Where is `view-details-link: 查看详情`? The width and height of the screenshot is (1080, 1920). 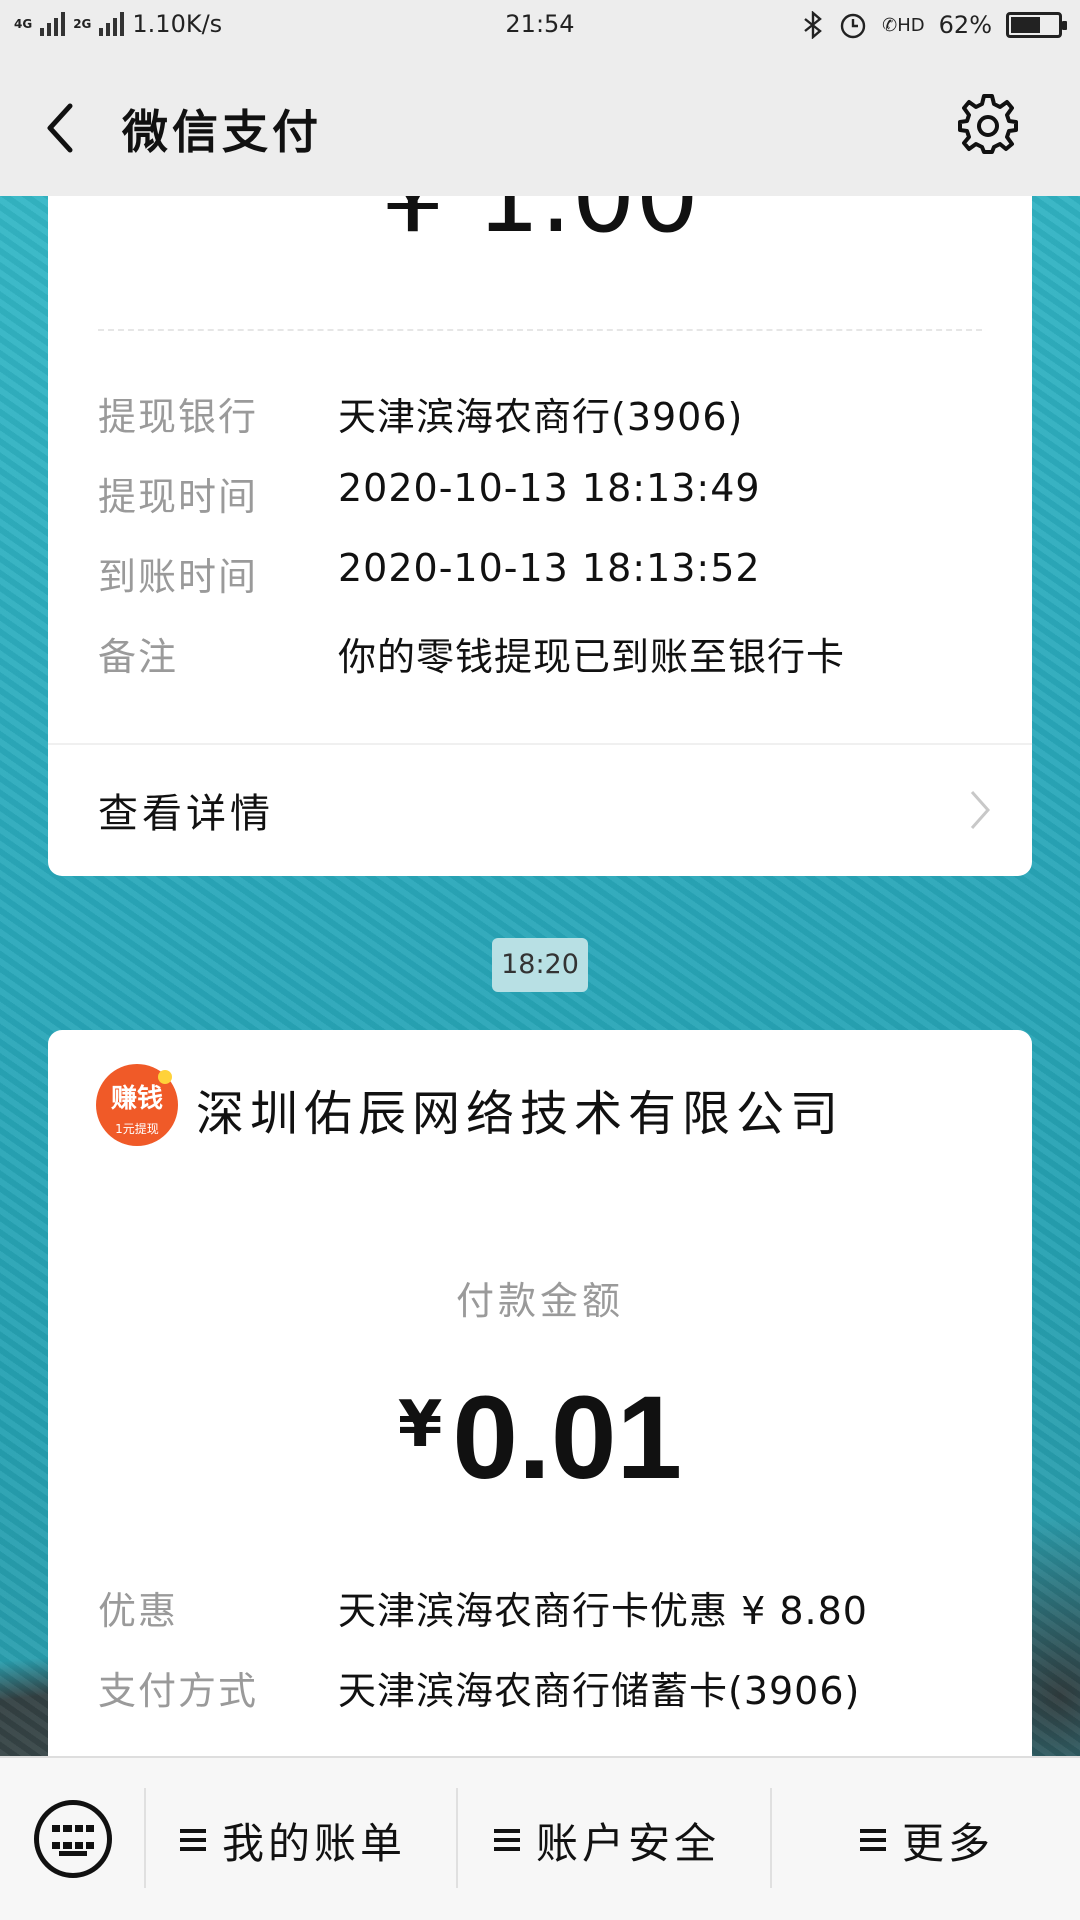 view-details-link: 查看详情 is located at coordinates (186, 810).